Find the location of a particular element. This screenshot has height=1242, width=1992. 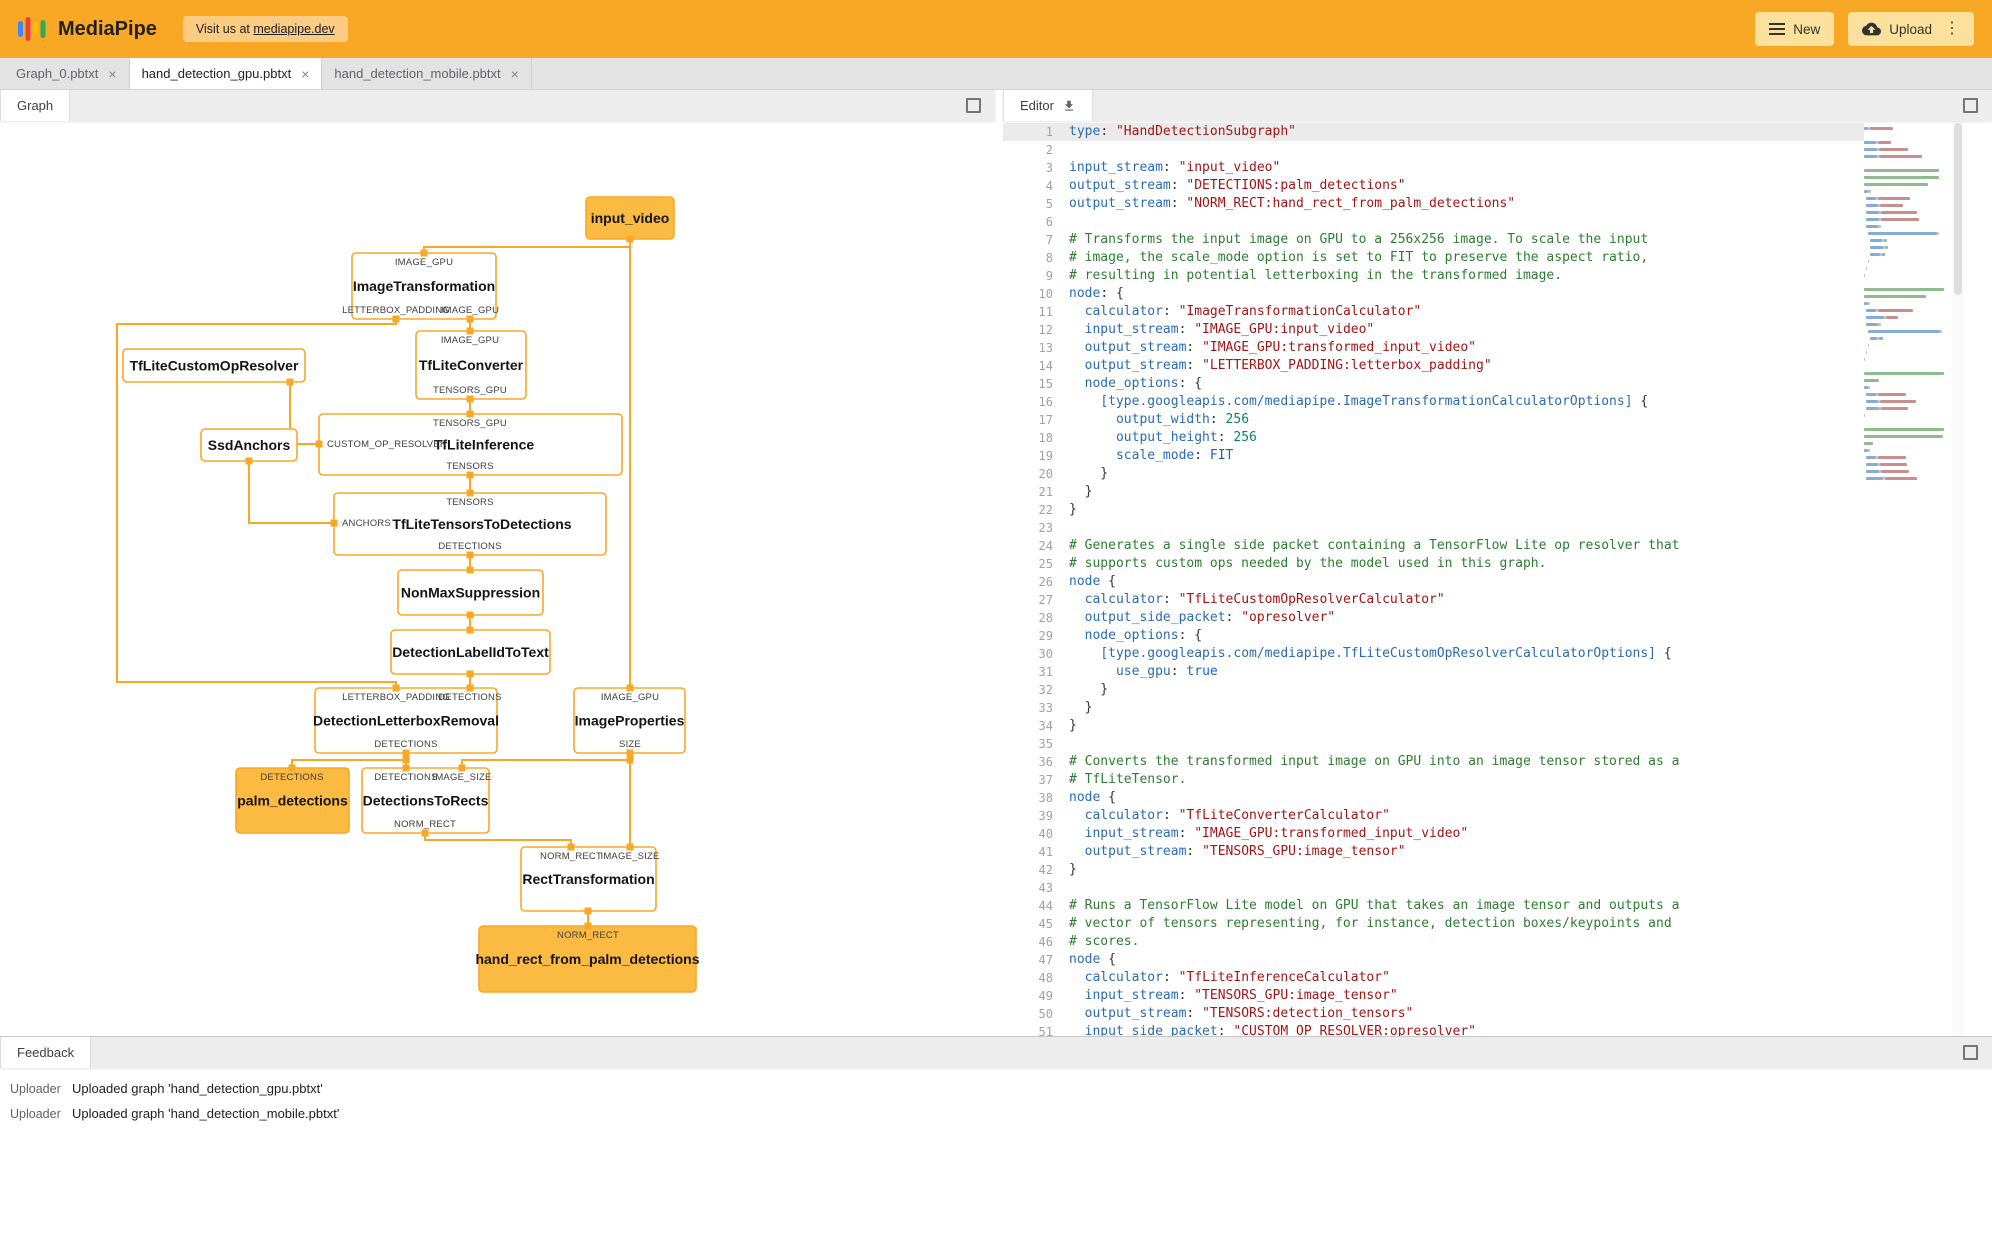

graph-node-ImageProperties: ImageProperties IMAGE_GPU SIZE is located at coordinates (629, 720).